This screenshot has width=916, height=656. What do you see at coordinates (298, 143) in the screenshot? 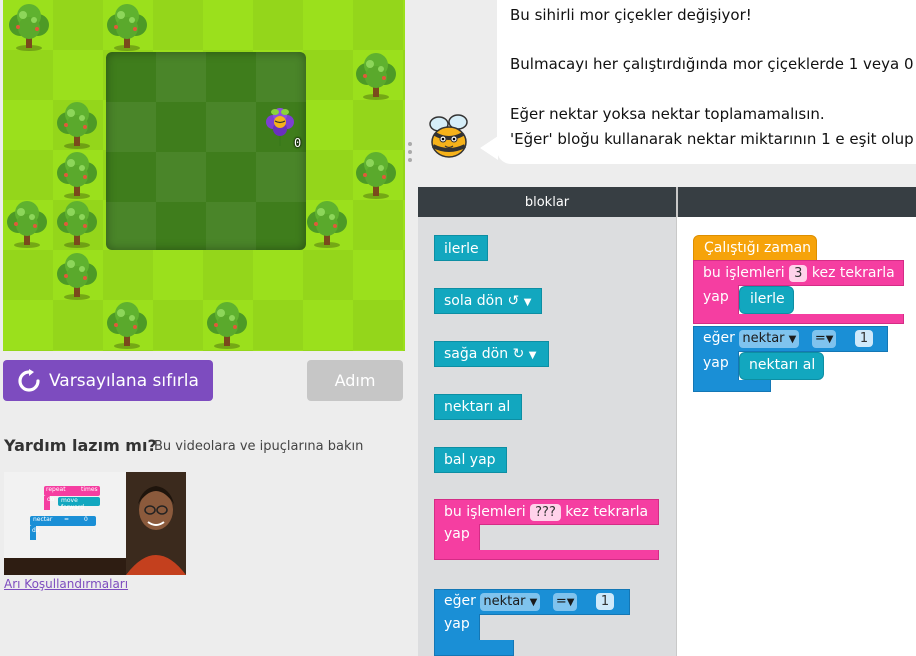
I see `nectar-count-label: 0` at bounding box center [298, 143].